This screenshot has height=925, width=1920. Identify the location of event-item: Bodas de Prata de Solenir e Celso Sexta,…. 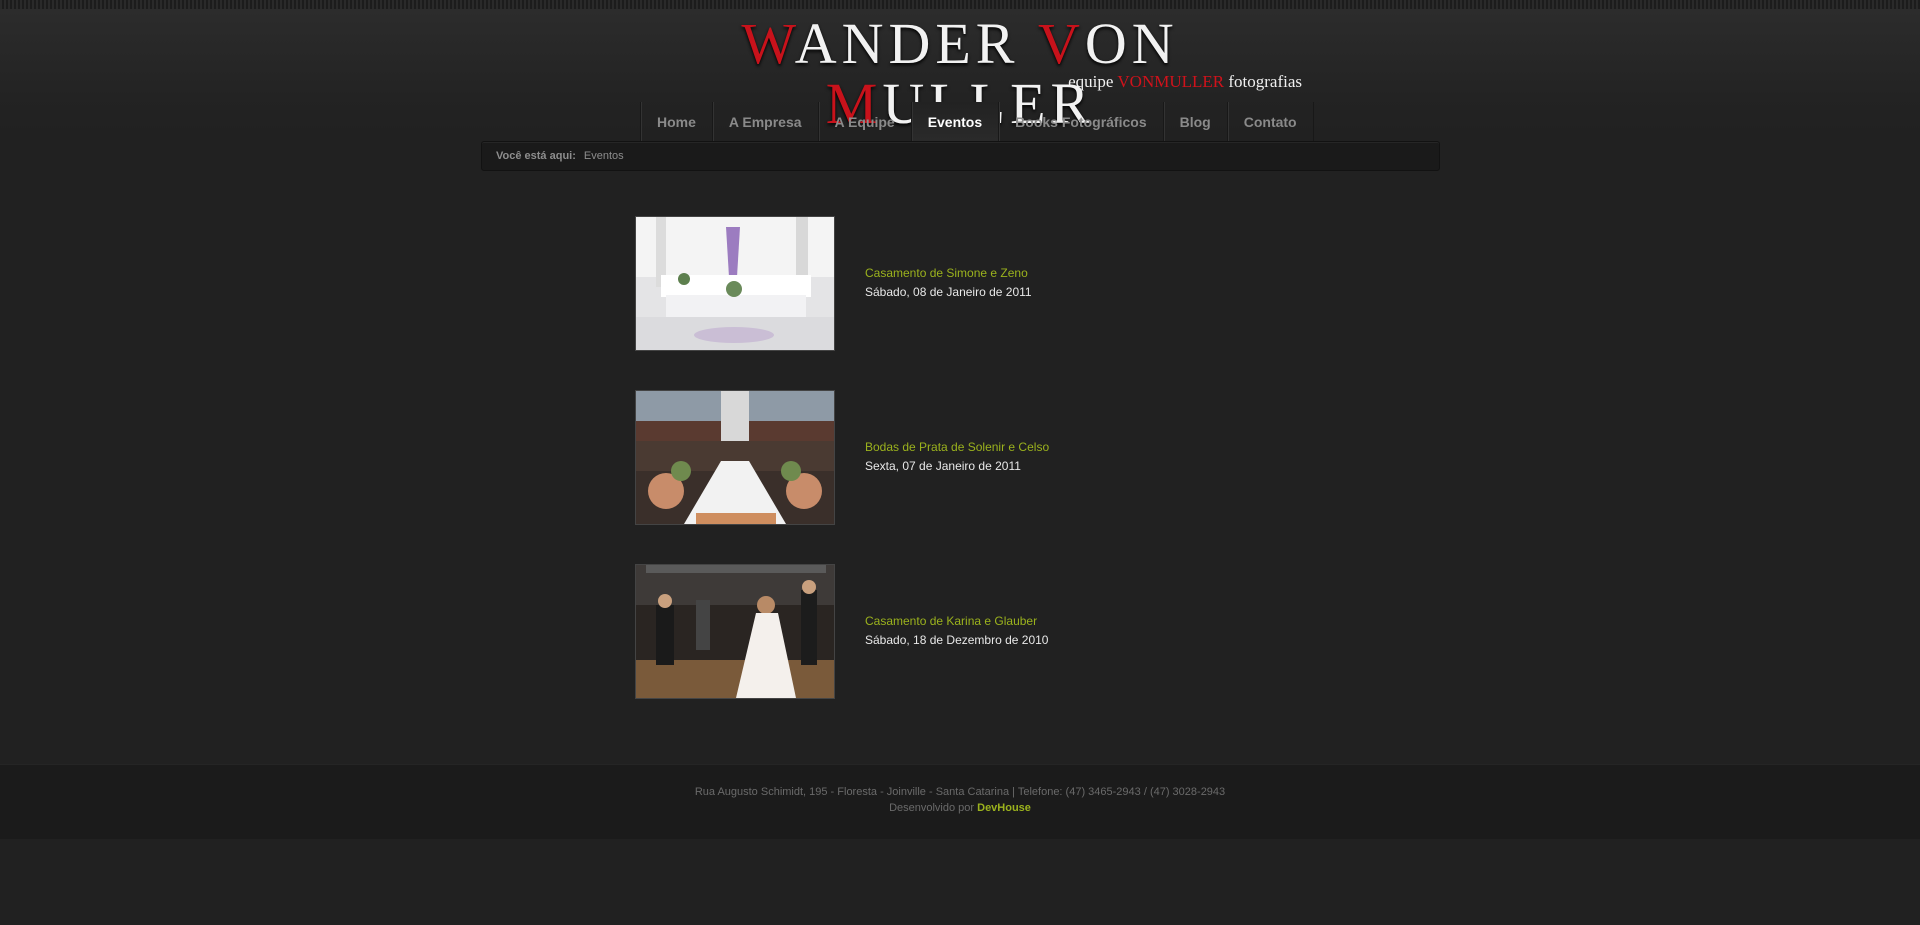
(915, 458).